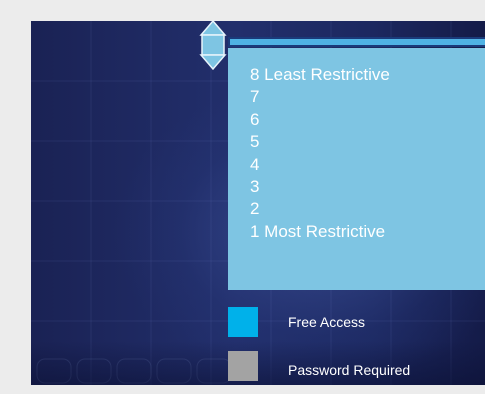 Image resolution: width=485 pixels, height=394 pixels. Describe the element at coordinates (320, 209) in the screenshot. I see `level-option-2: 2` at that location.